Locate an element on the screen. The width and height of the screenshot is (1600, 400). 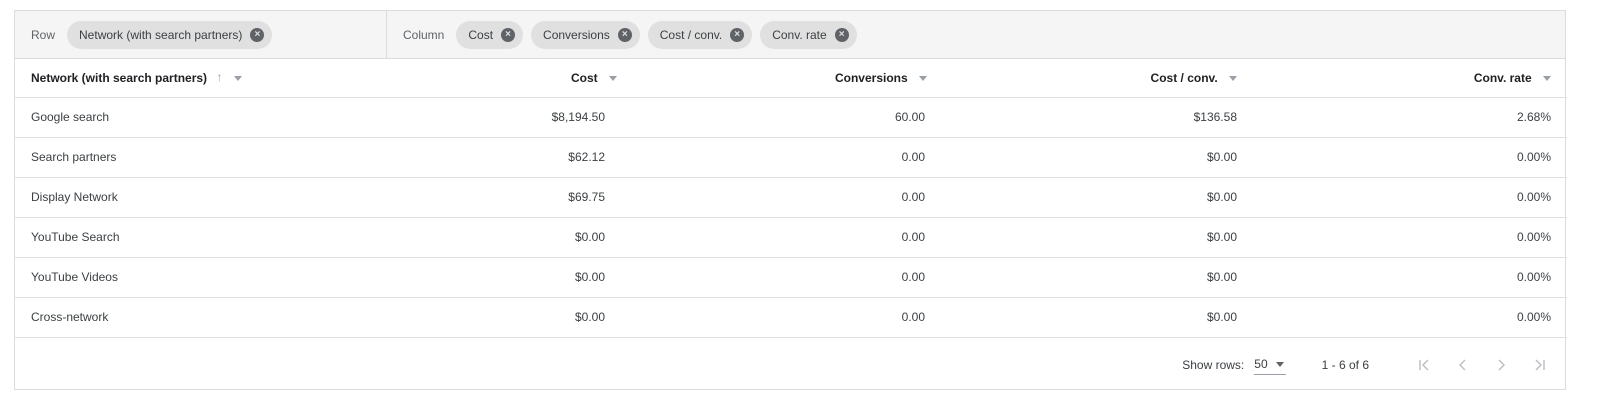
table-row: Display Network $69.75 0.00 $0.00 0.00% is located at coordinates (791, 197).